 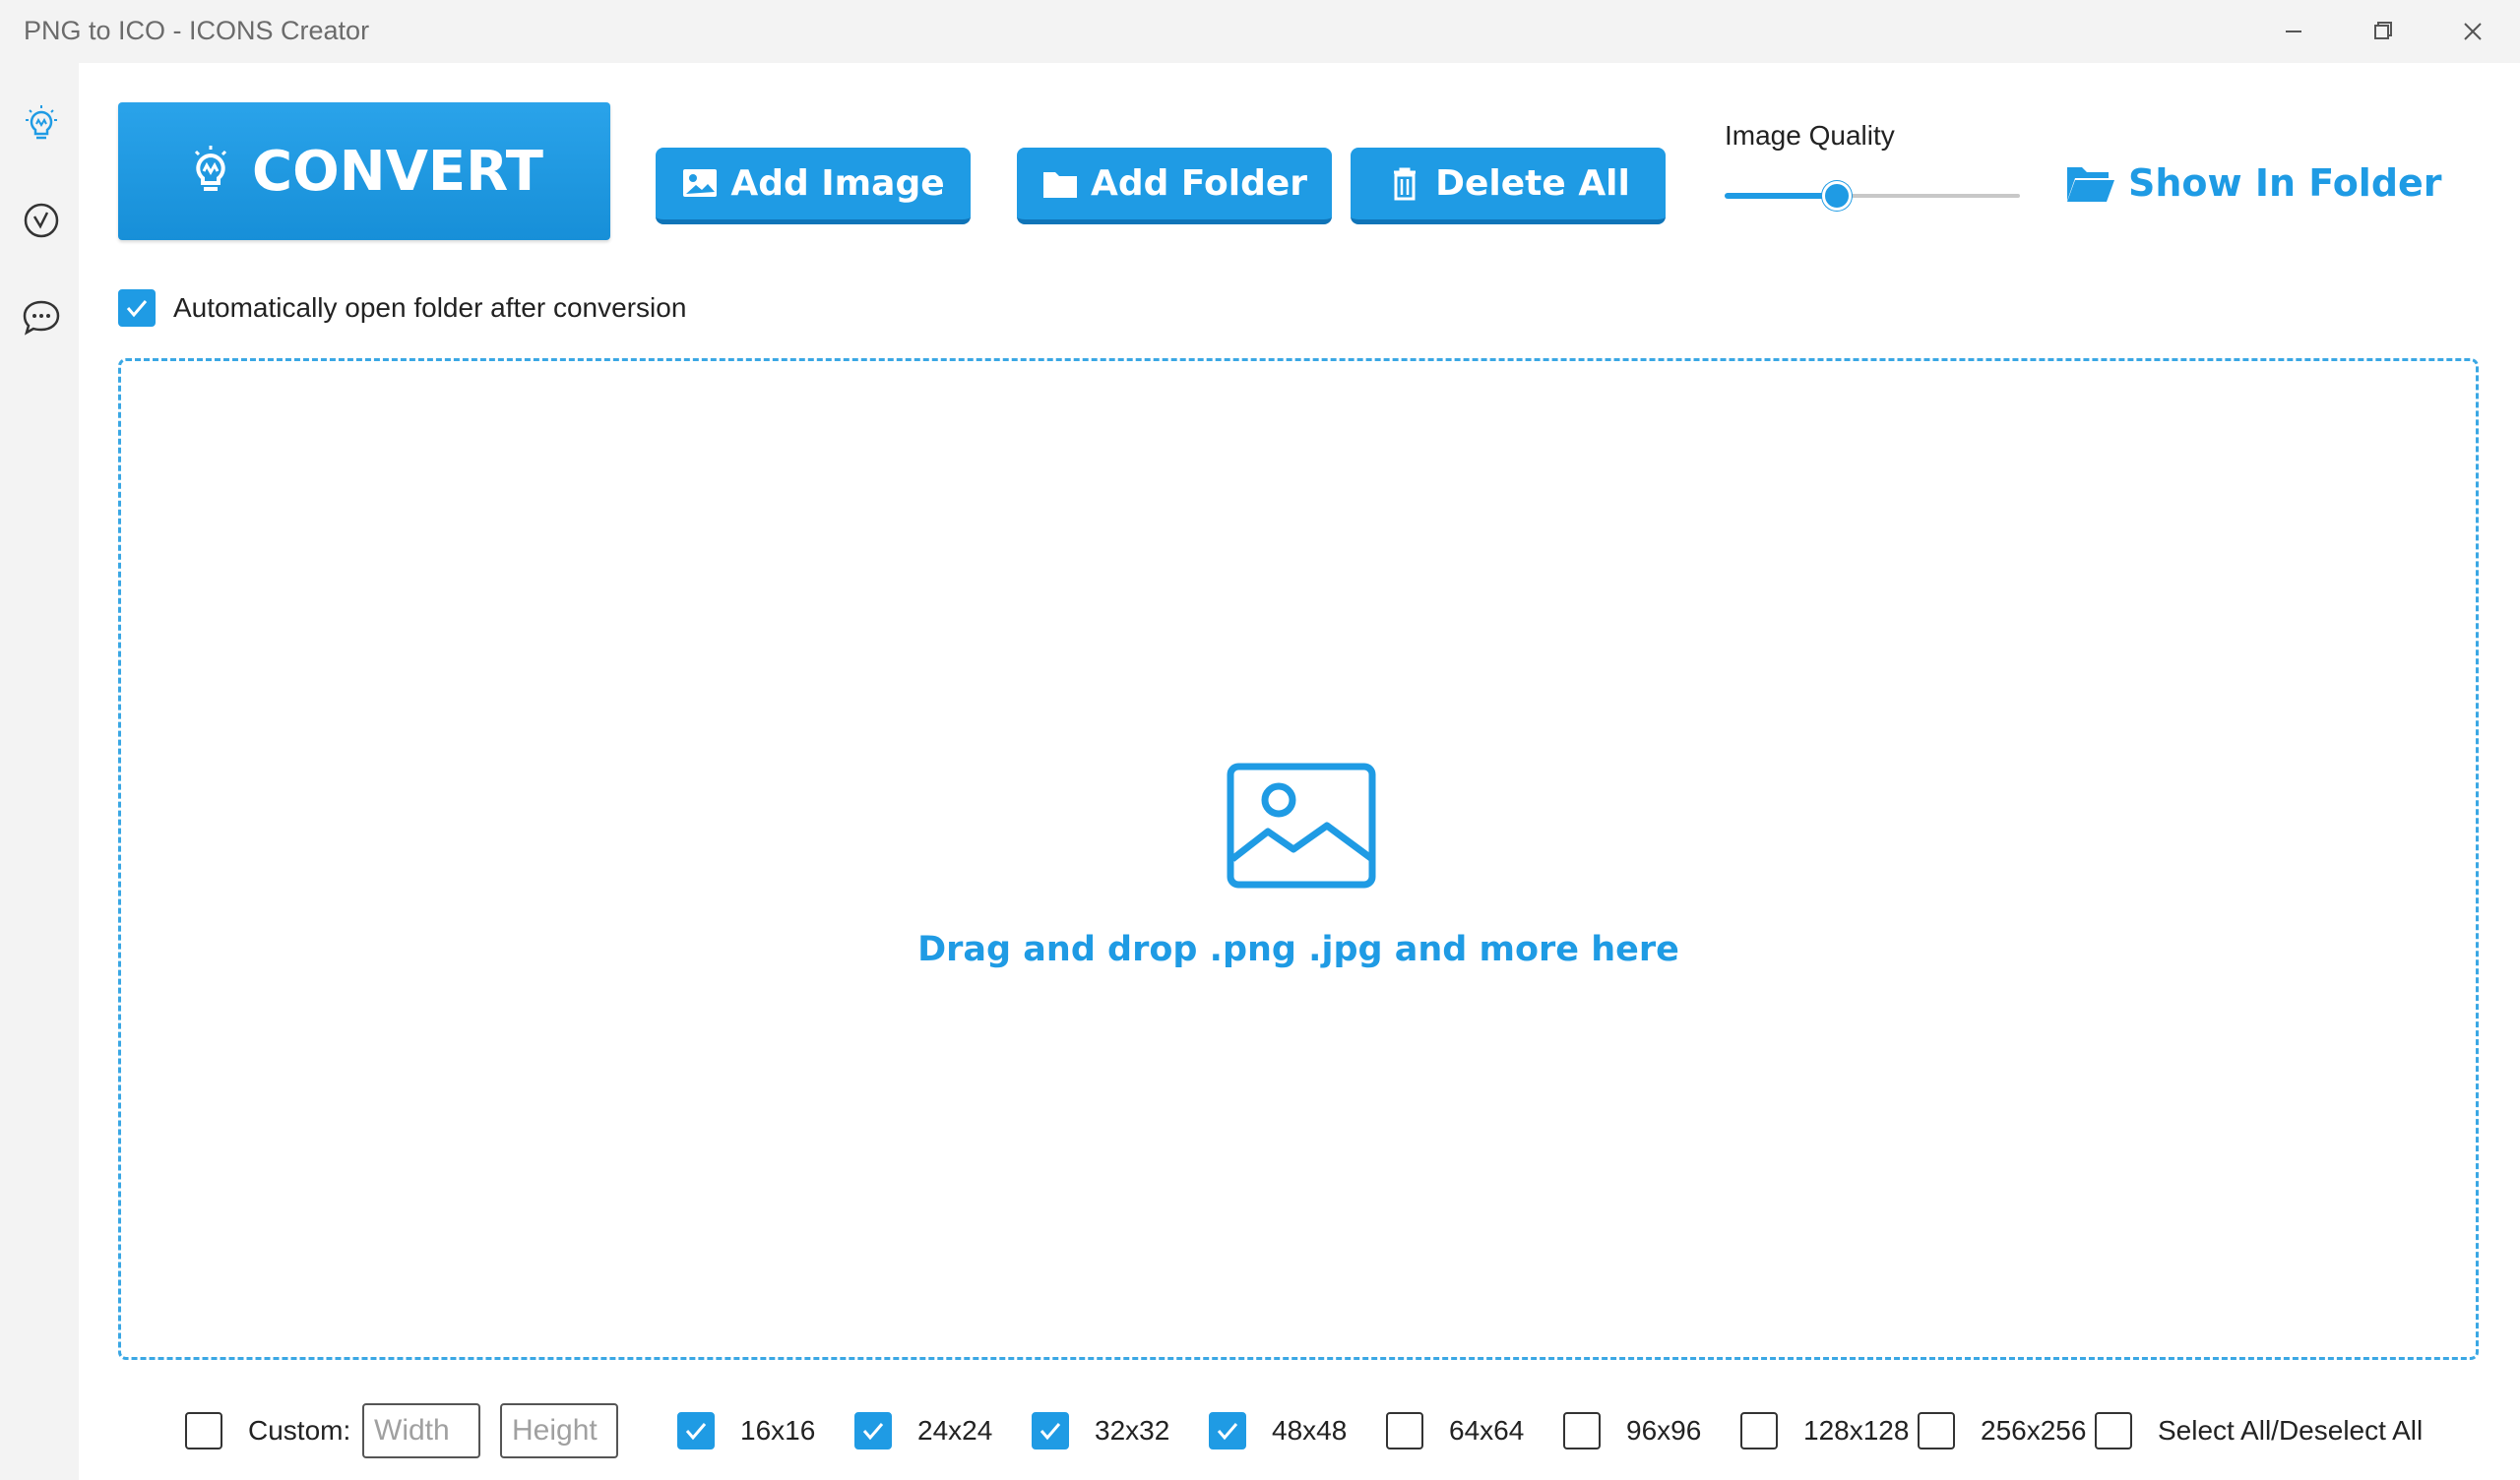 I want to click on close-icon, so click(x=2473, y=31).